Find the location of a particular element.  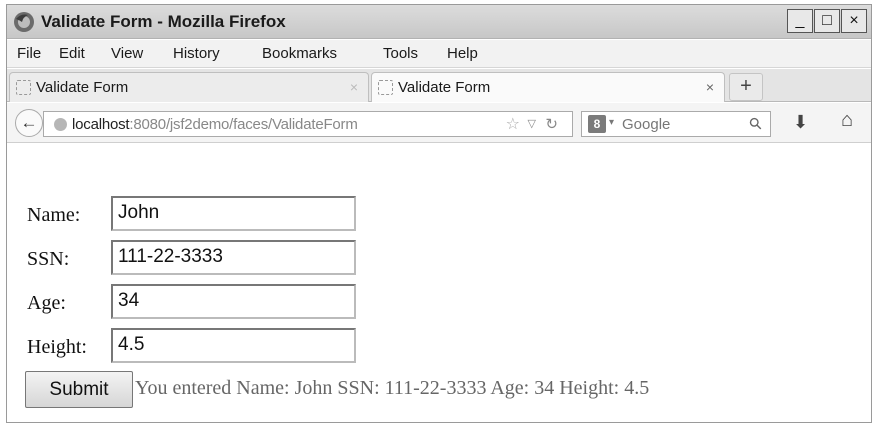

url-host: localhost is located at coordinates (101, 124).